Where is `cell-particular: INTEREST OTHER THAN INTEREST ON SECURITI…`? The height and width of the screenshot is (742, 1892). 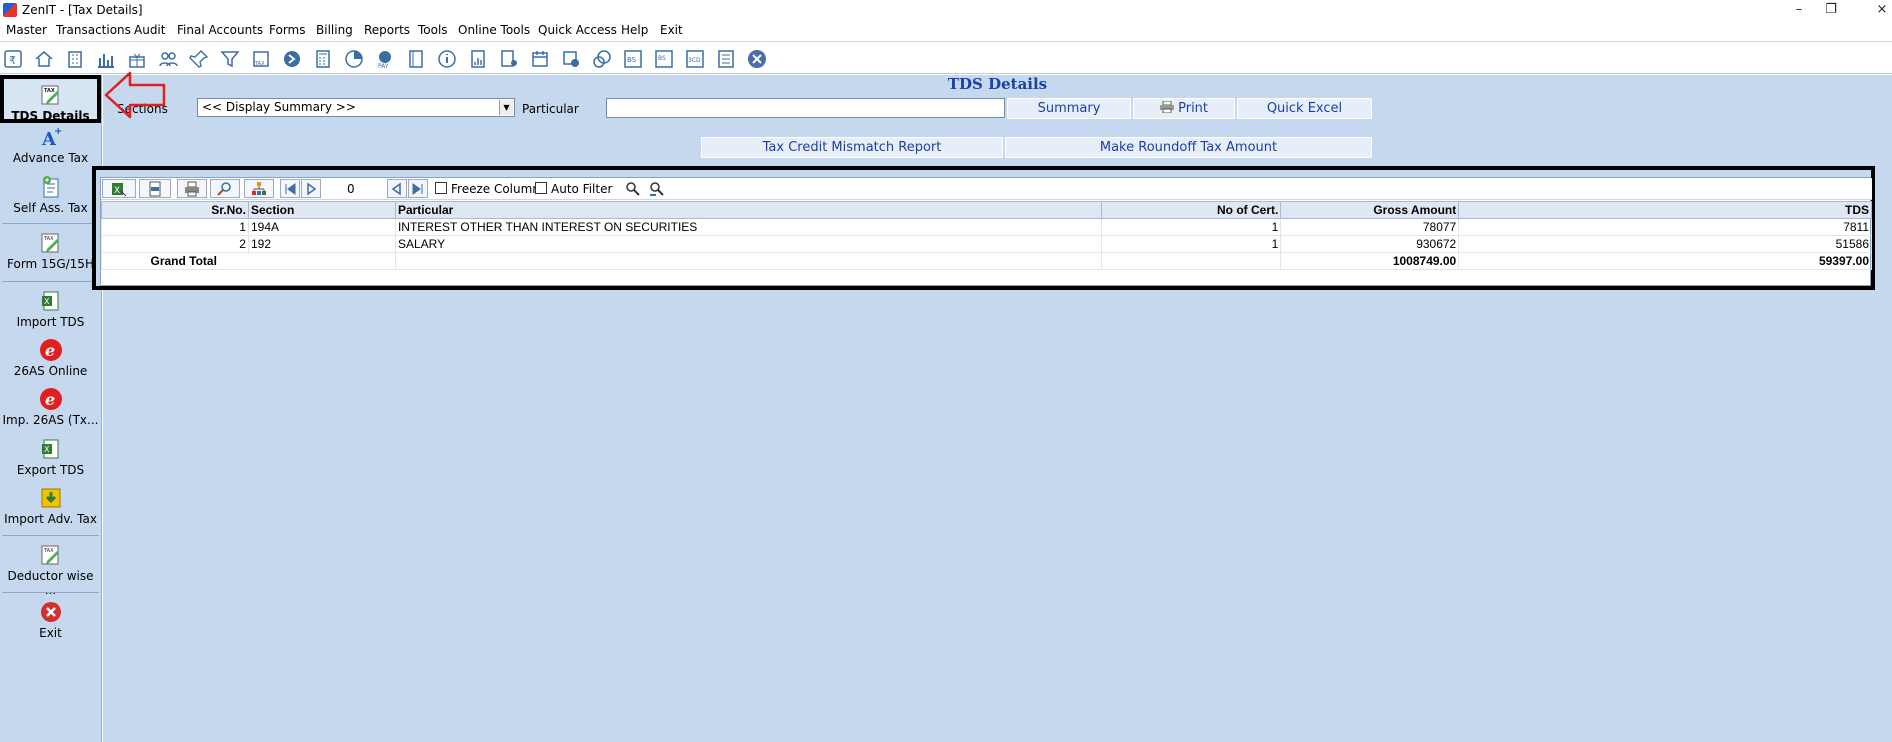 cell-particular: INTEREST OTHER THAN INTEREST ON SECURITI… is located at coordinates (748, 227).